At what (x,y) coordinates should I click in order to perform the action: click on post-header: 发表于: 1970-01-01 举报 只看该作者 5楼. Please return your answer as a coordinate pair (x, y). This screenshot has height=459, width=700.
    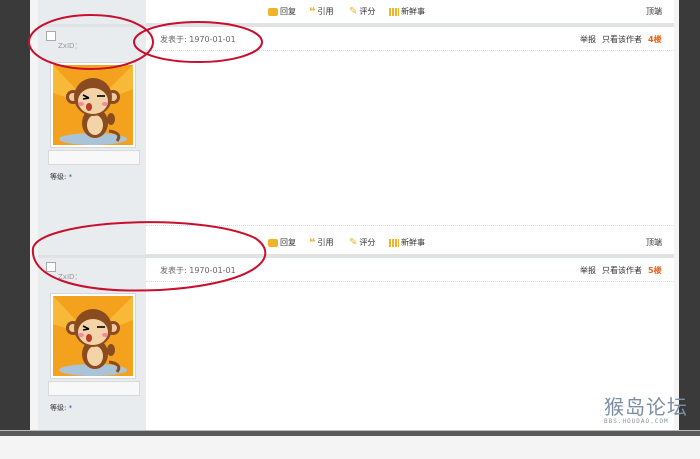
    Looking at the image, I should click on (410, 270).